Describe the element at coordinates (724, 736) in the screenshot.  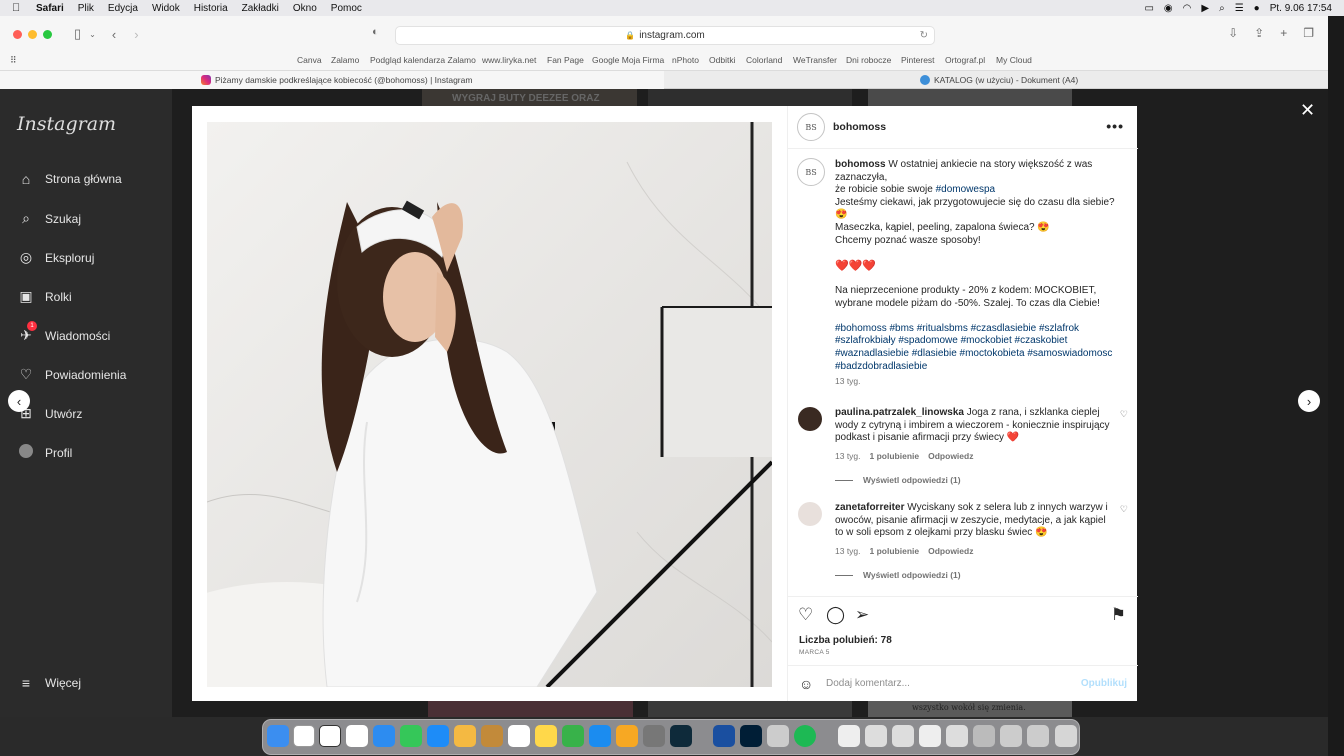
I see `wd-icon` at that location.